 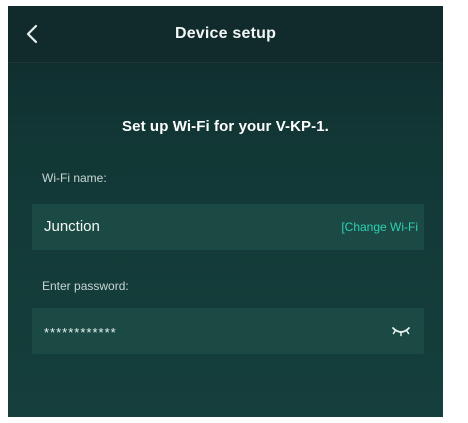 What do you see at coordinates (379, 227) in the screenshot?
I see `change-wifi-link: [Change Wi-Fi` at bounding box center [379, 227].